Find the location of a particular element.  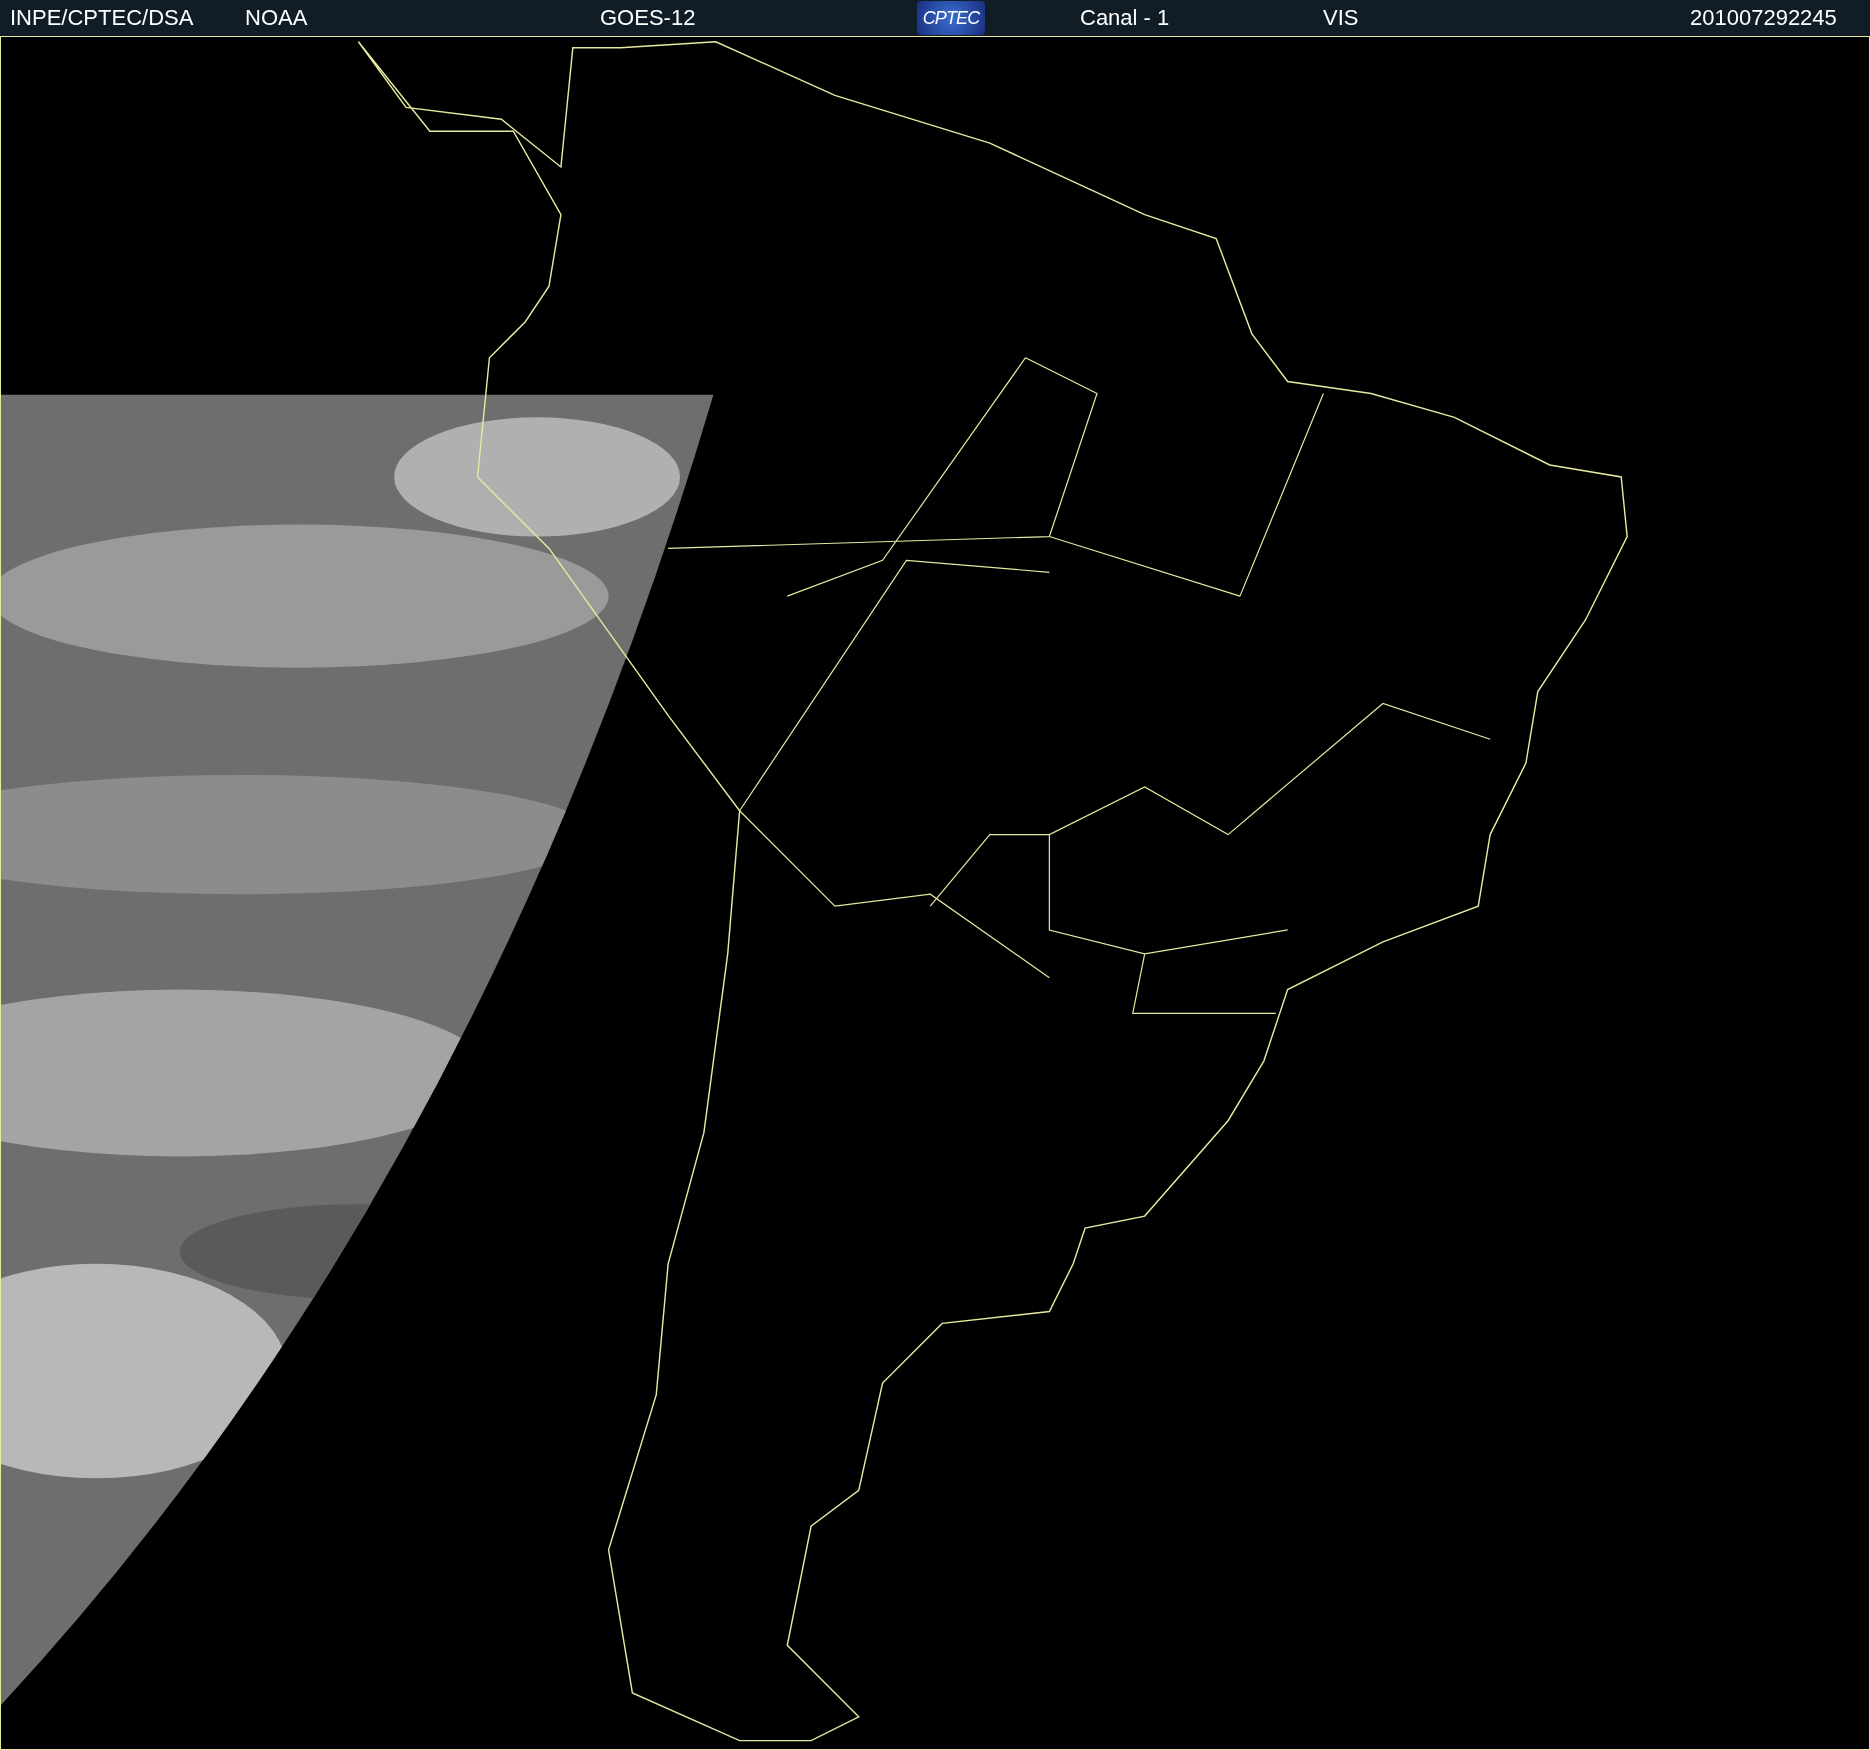

timestamp-label: 201007292245 is located at coordinates (1763, 17).